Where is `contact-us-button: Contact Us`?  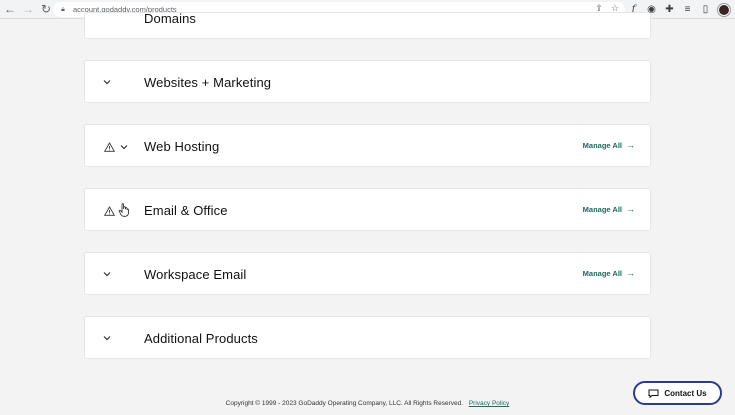
contact-us-button: Contact Us is located at coordinates (677, 393).